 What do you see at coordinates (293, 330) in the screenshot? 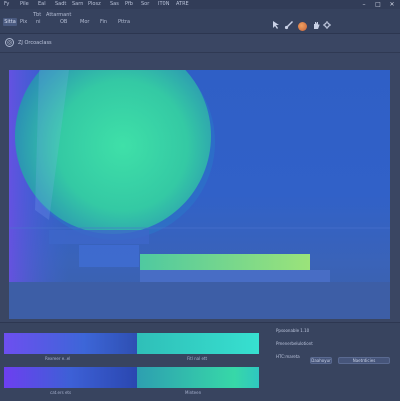
I see `info-line-1: Ppsoonable 1.10` at bounding box center [293, 330].